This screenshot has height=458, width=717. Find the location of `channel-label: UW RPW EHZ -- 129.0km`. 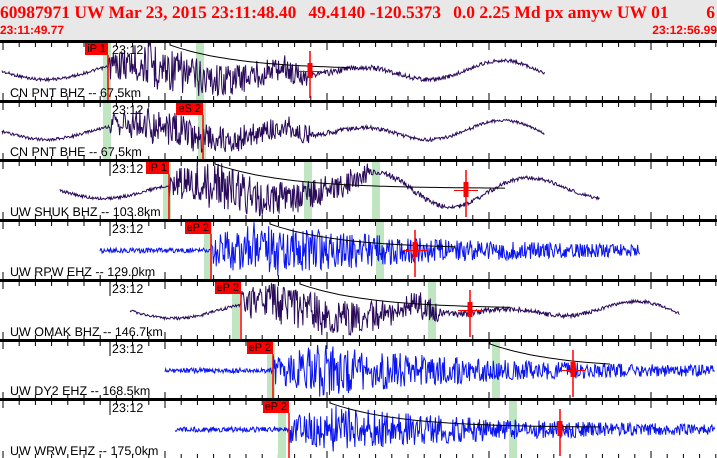

channel-label: UW RPW EHZ -- 129.0km is located at coordinates (83, 271).